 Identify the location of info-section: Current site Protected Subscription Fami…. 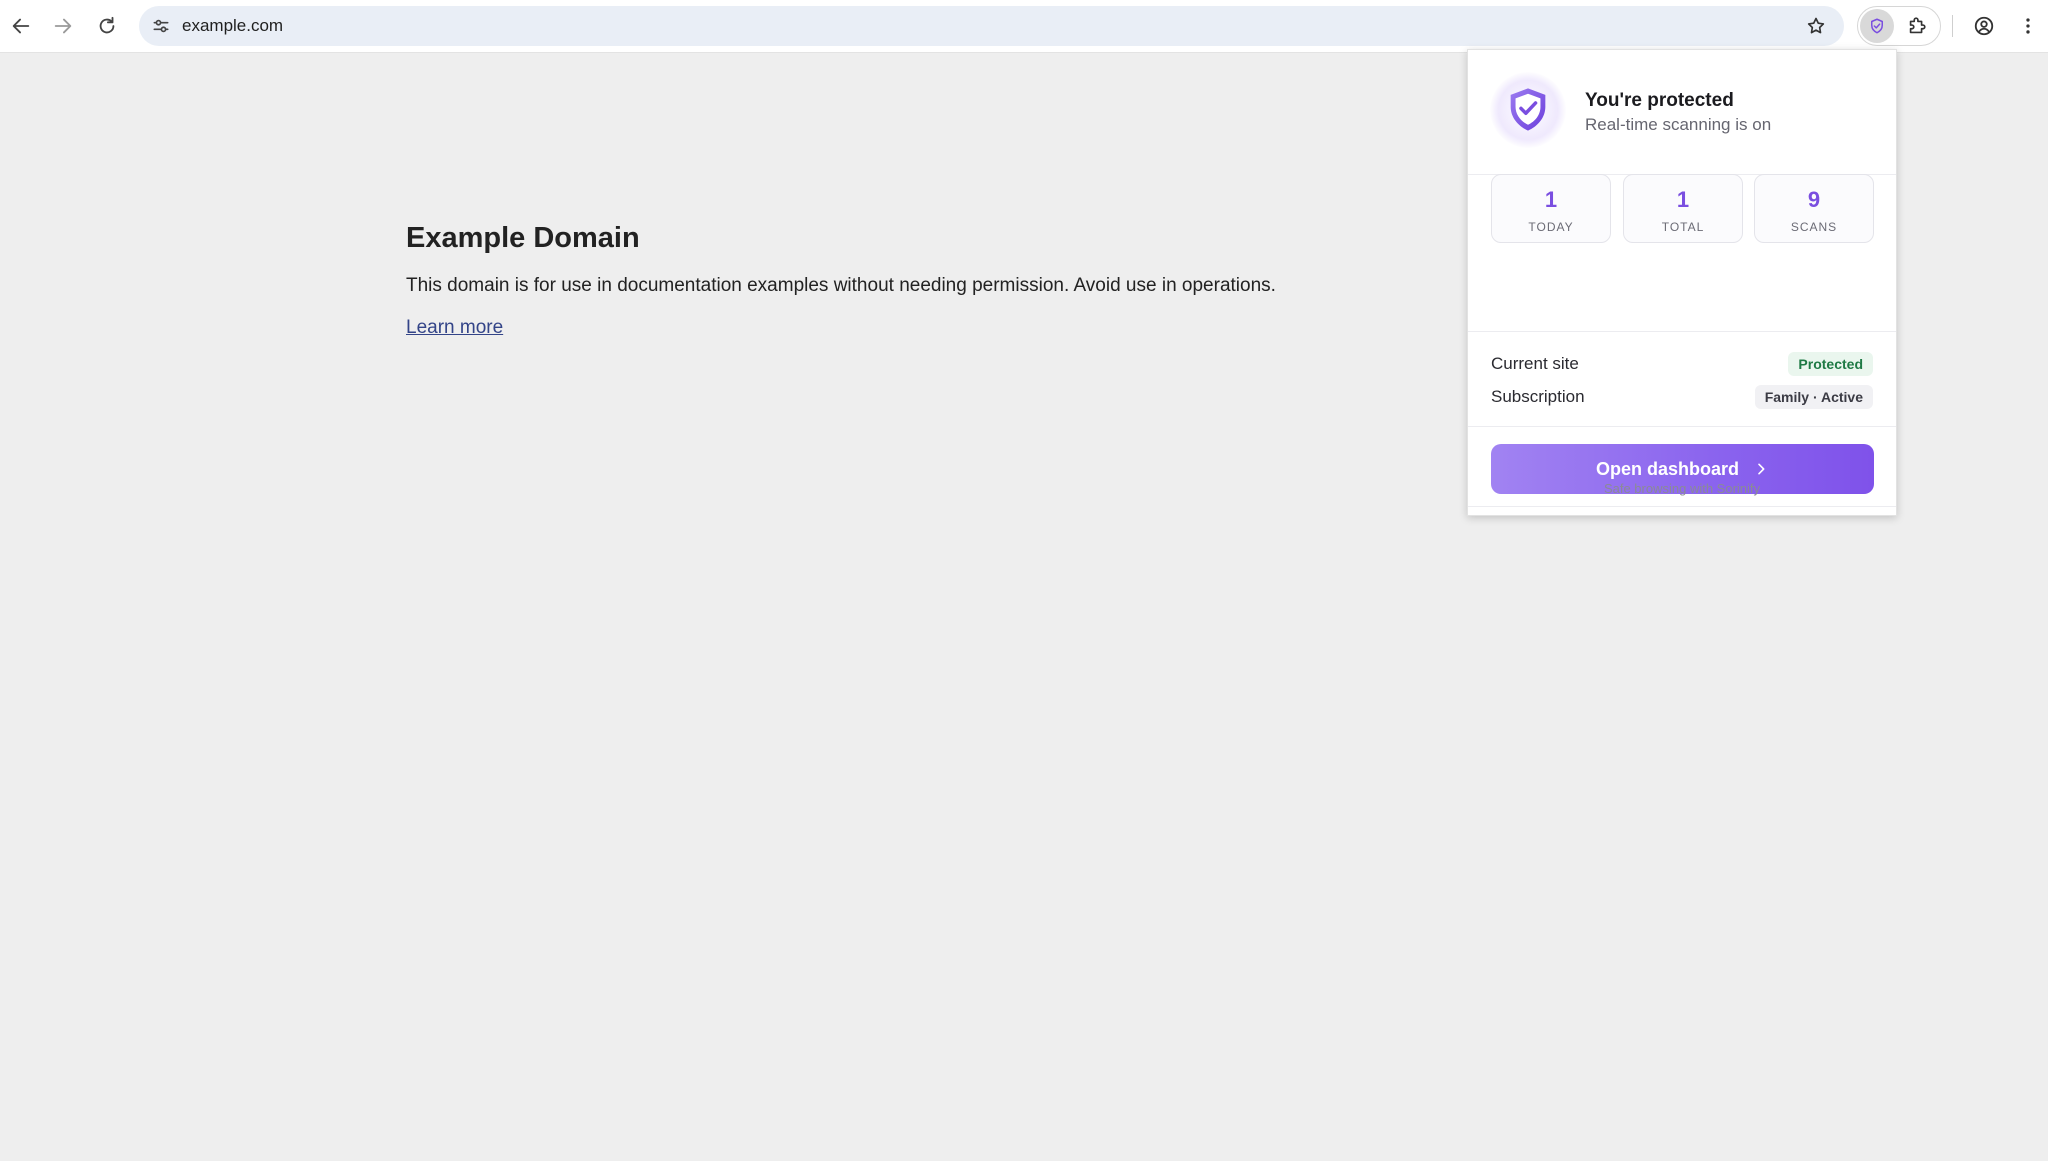
(1682, 379).